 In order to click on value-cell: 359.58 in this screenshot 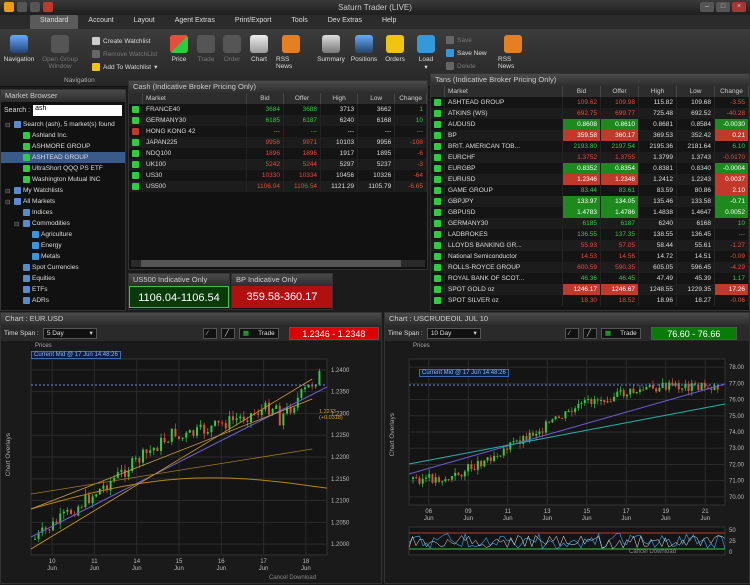, I will do `click(581, 135)`.